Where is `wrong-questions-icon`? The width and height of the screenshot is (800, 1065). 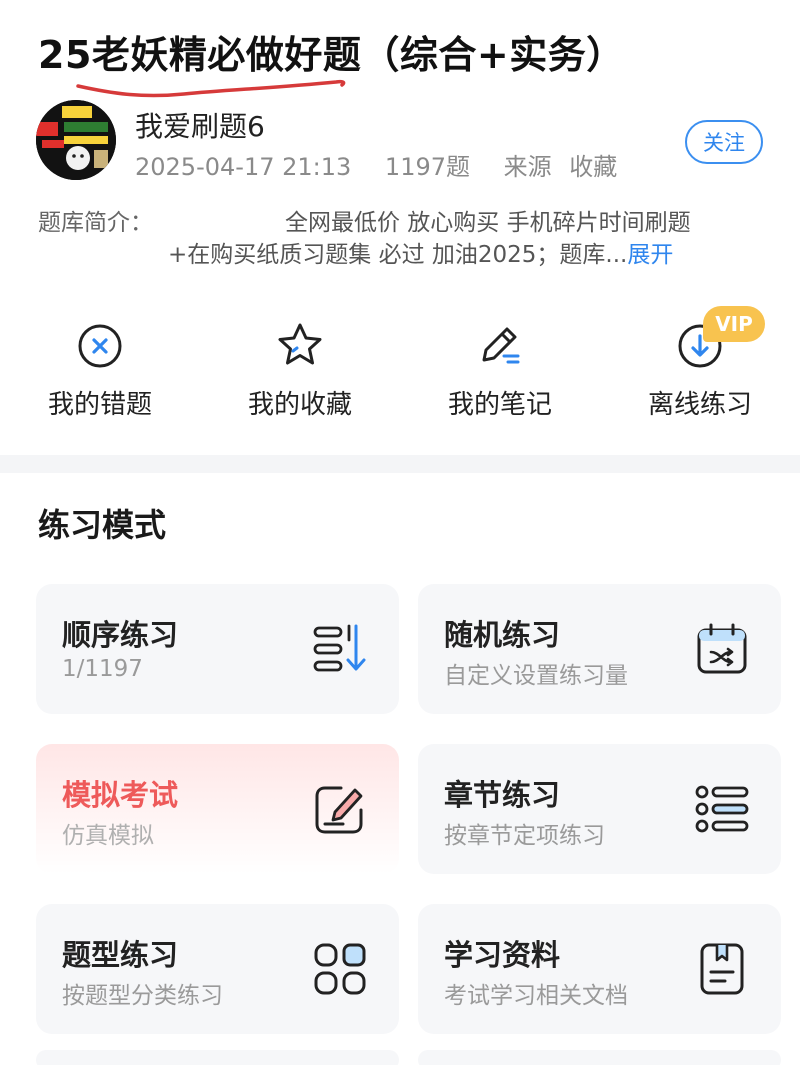
wrong-questions-icon is located at coordinates (100, 346).